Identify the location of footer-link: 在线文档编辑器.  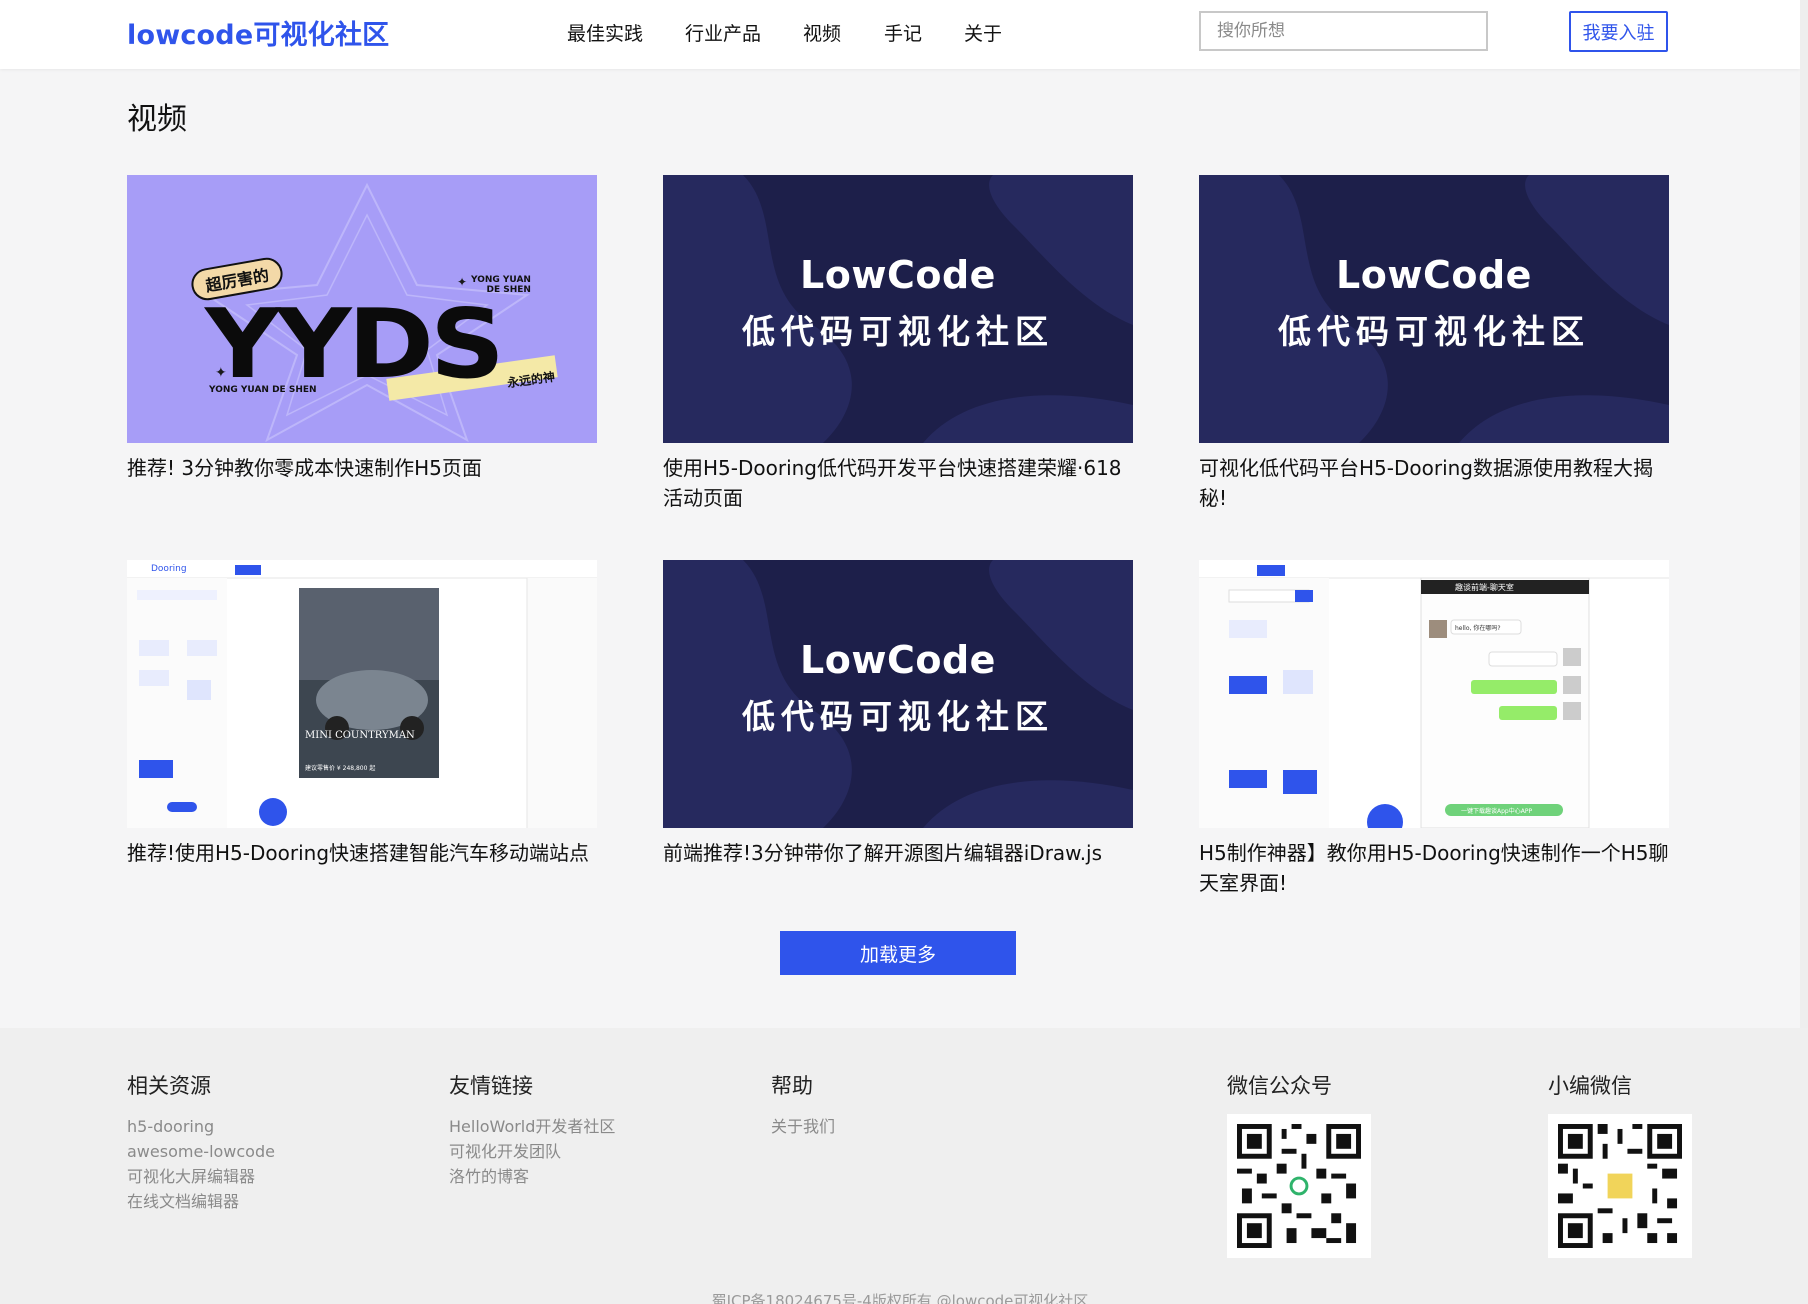
(201, 1201).